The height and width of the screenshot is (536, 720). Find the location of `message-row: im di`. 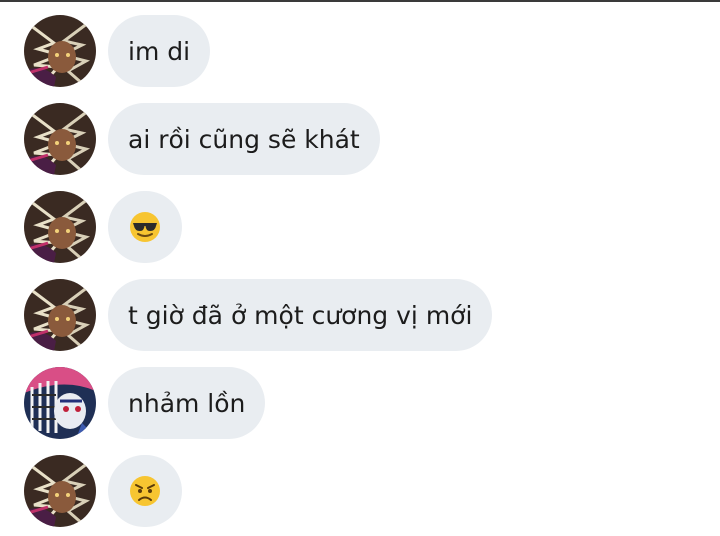

message-row: im di is located at coordinates (117, 51).